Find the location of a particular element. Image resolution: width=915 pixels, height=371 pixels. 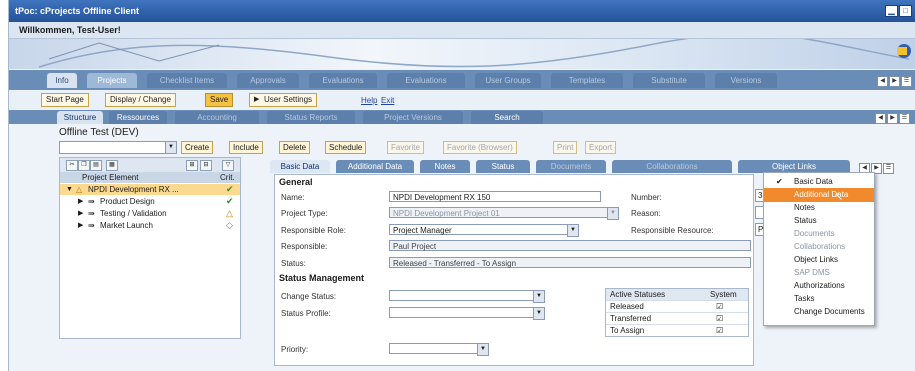

print-button: Print is located at coordinates (565, 147).